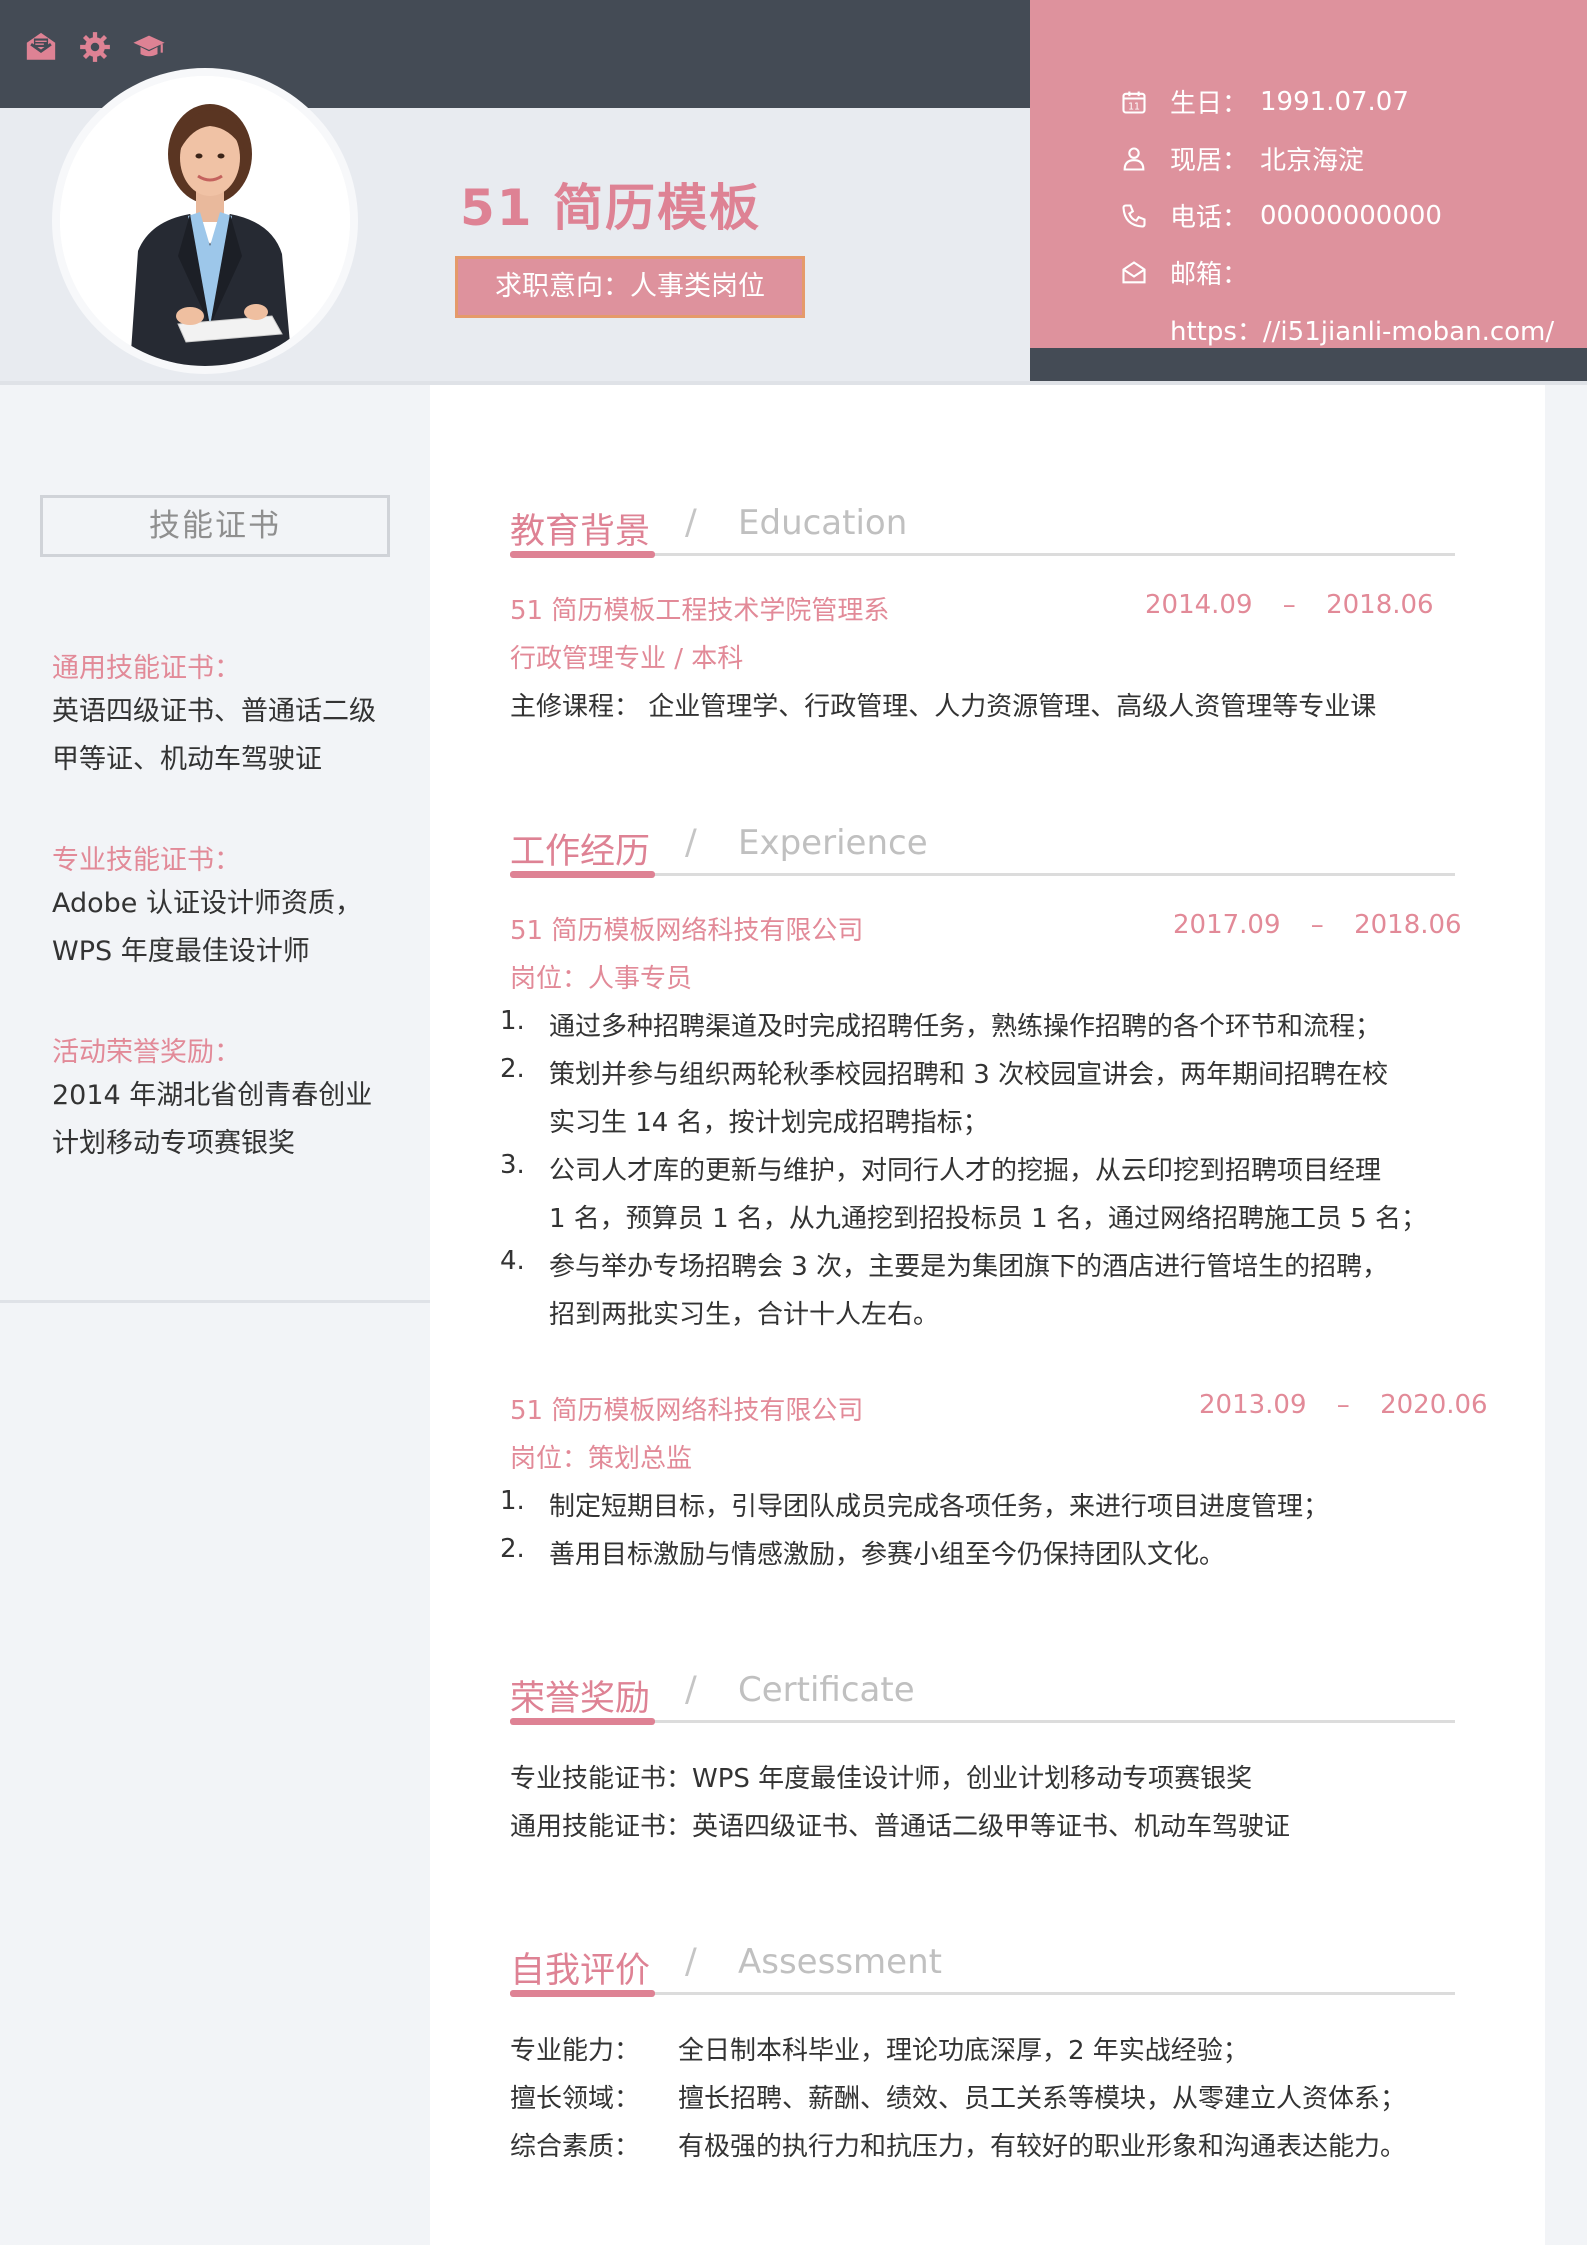  I want to click on sidebar-group-line: 2014 年湖北省创青春创业, so click(212, 1095).